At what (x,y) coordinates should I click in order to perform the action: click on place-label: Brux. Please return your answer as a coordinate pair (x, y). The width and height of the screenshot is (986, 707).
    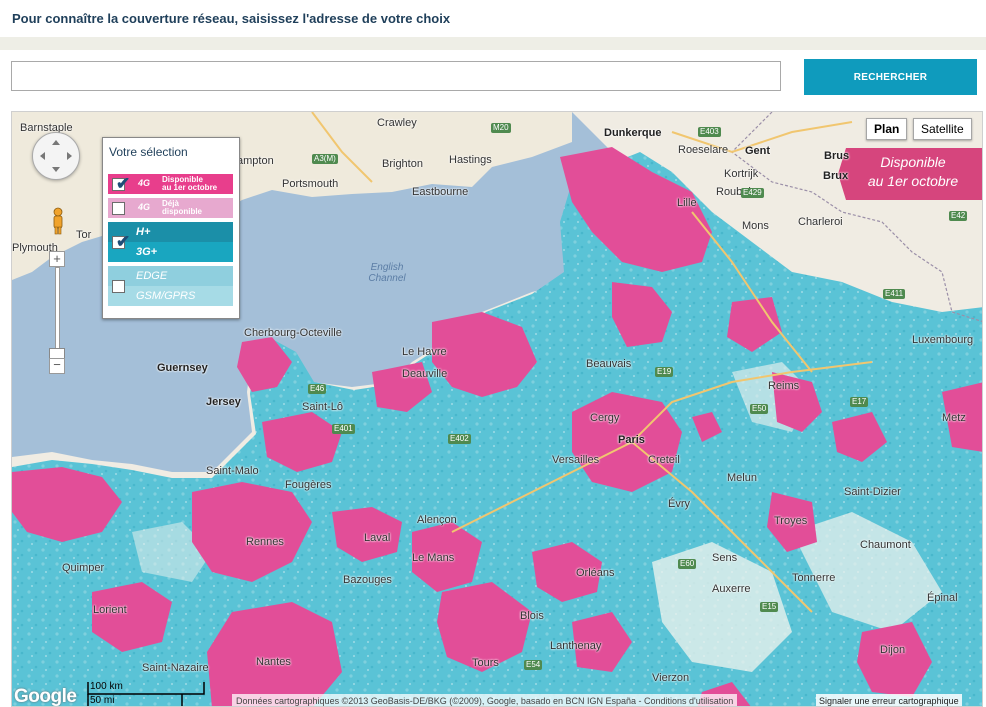
    Looking at the image, I should click on (836, 176).